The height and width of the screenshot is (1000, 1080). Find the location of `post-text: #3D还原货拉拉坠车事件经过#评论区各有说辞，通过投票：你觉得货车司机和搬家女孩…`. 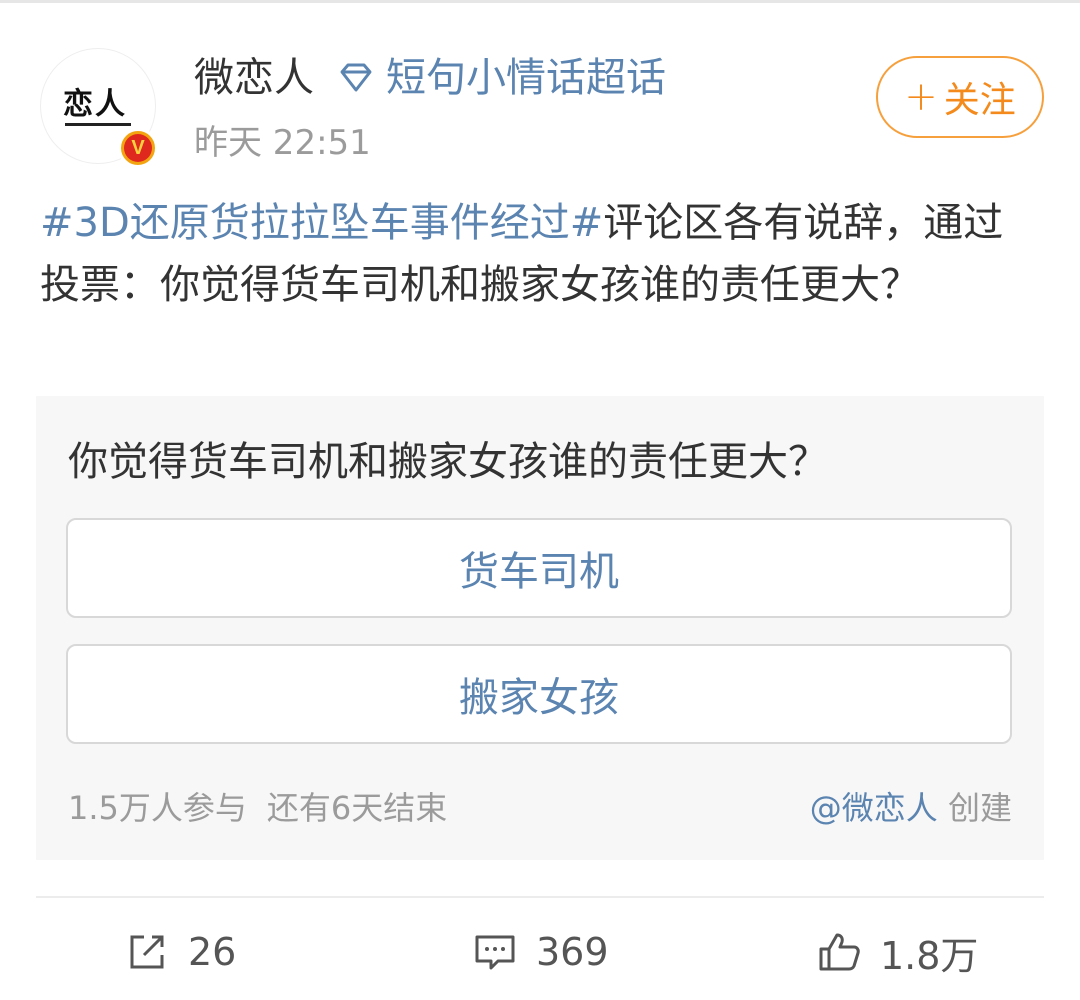

post-text: #3D还原货拉拉坠车事件经过#评论区各有说辞，通过投票：你觉得货车司机和搬家女孩… is located at coordinates (540, 254).